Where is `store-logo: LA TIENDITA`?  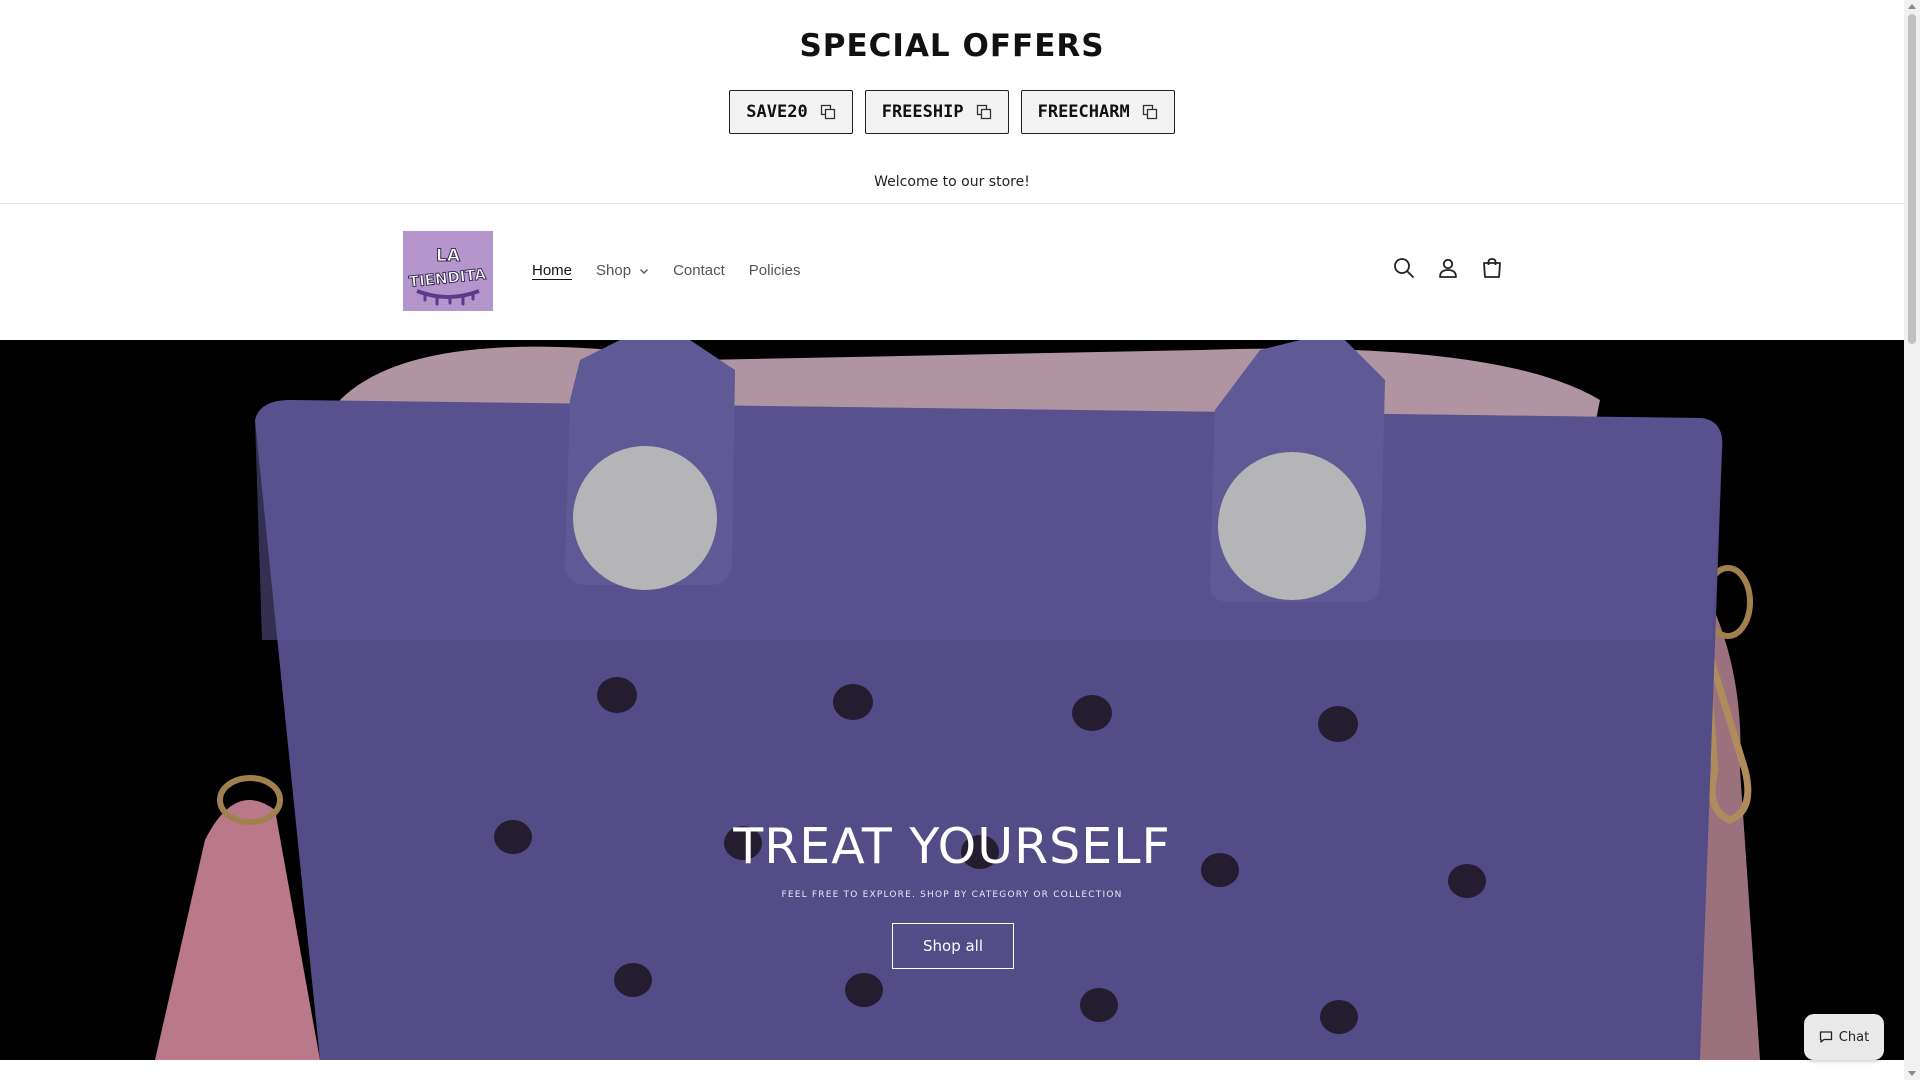 store-logo: LA TIENDITA is located at coordinates (448, 271).